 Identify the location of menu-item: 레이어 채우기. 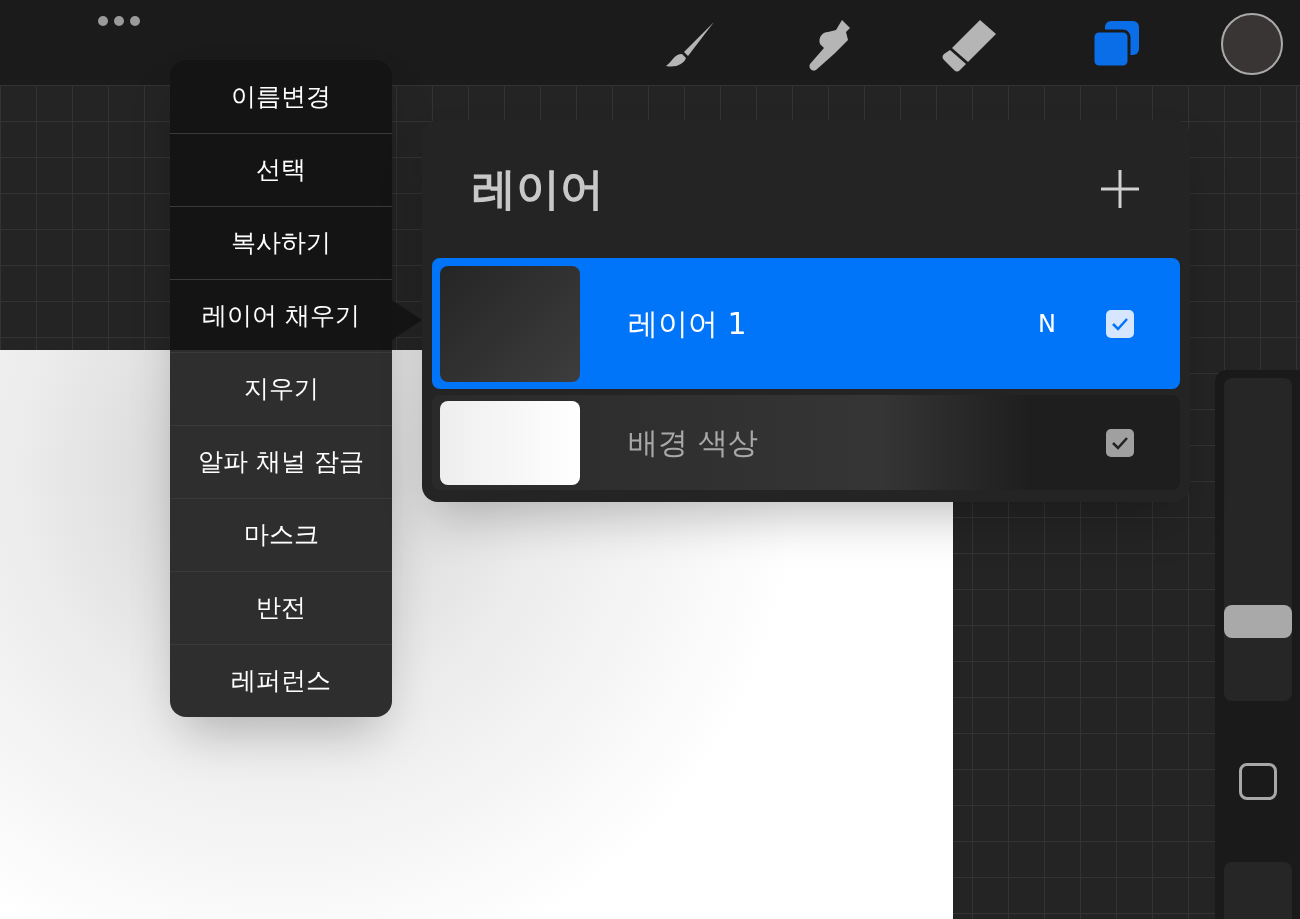
(281, 315).